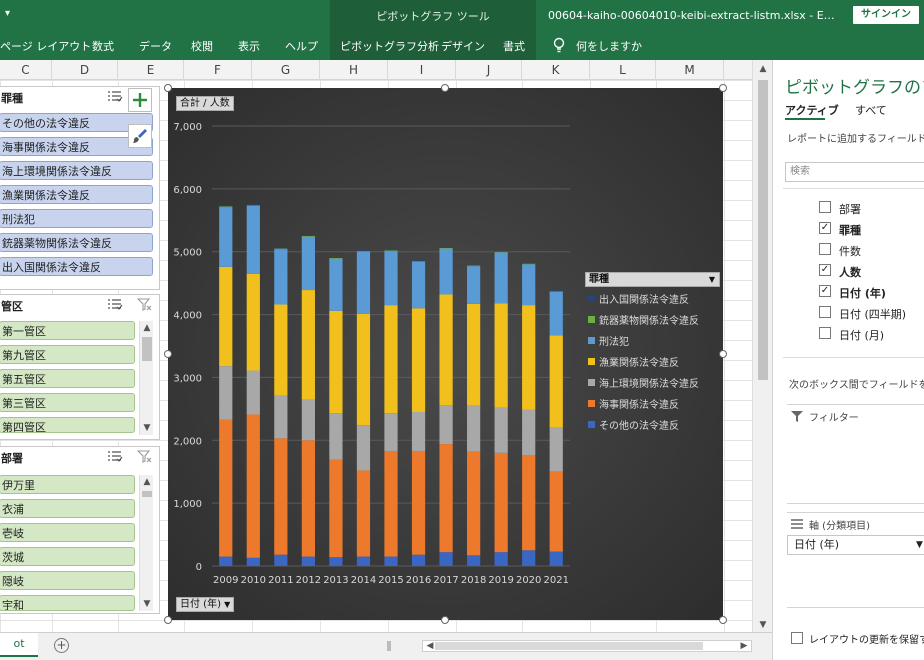  I want to click on slicer-district: 管区 第一管区 第九管区 第五管区 第三管区 第四管区 ▲ ▼, so click(80, 367).